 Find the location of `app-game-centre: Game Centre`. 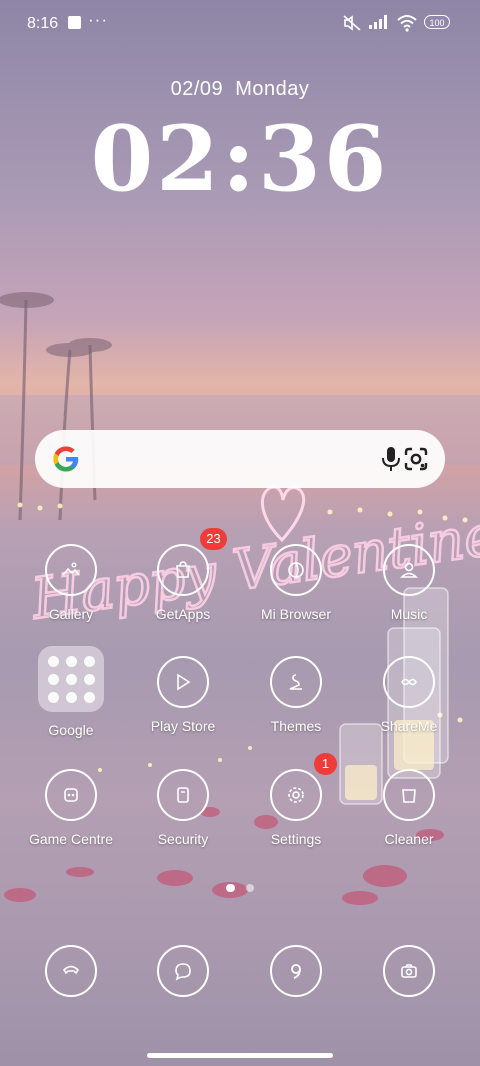

app-game-centre: Game Centre is located at coordinates (71, 808).